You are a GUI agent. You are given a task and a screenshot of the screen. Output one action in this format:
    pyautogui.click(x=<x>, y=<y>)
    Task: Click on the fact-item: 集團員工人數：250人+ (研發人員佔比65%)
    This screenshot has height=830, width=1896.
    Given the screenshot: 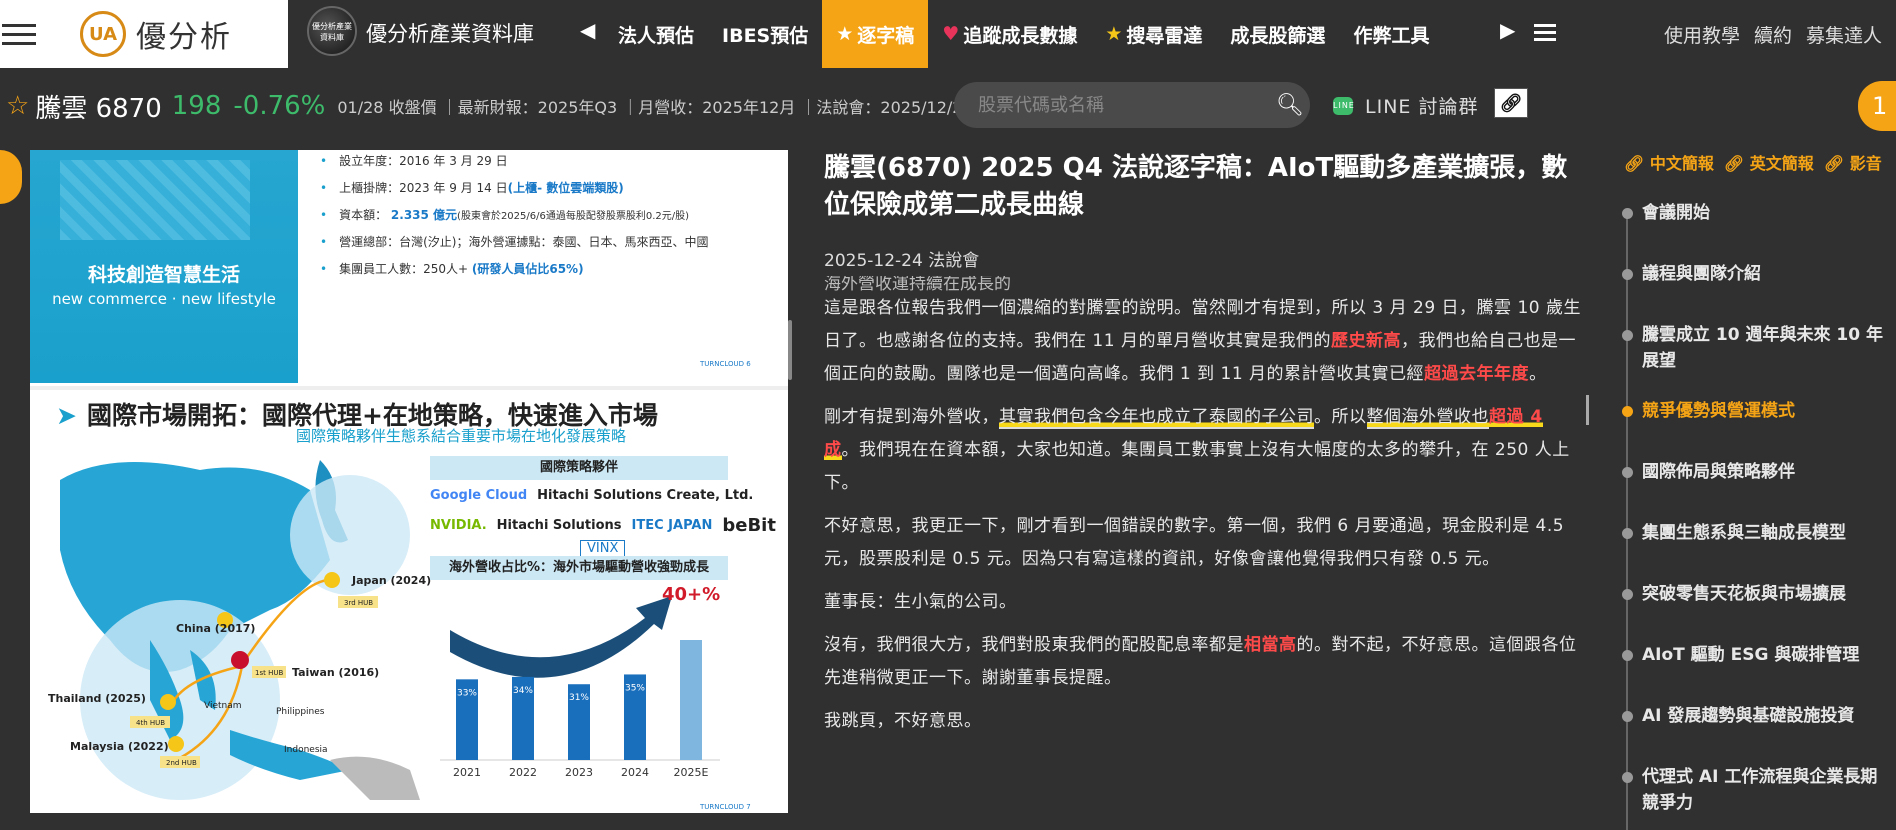 What is the action you would take?
    pyautogui.click(x=514, y=273)
    